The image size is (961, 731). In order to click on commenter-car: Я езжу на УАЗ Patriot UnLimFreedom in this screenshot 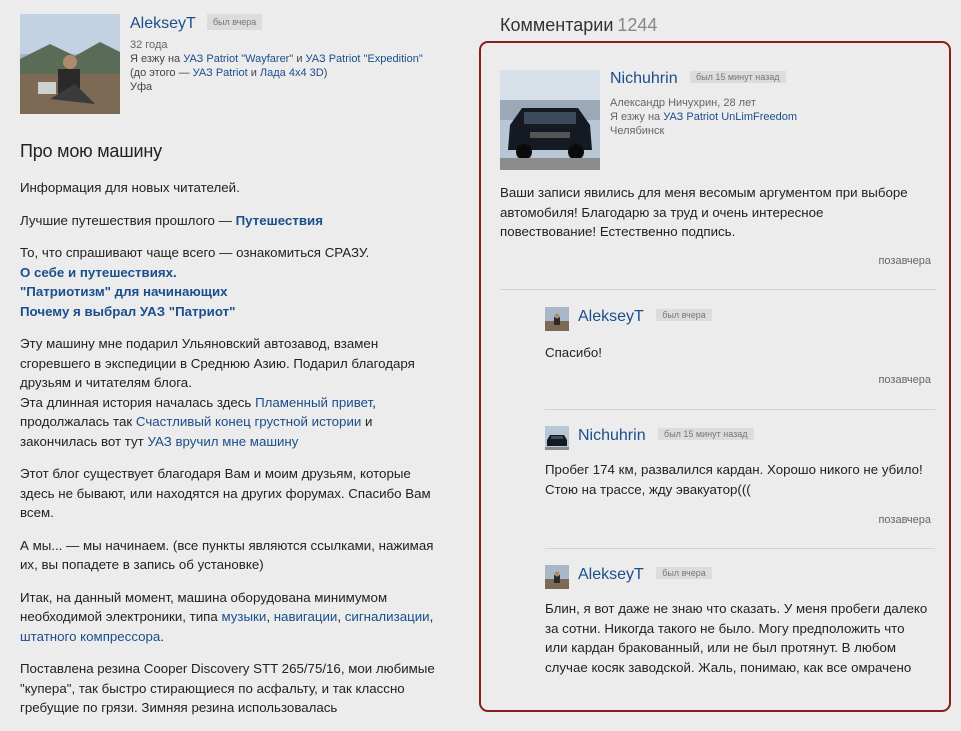, I will do `click(704, 117)`.